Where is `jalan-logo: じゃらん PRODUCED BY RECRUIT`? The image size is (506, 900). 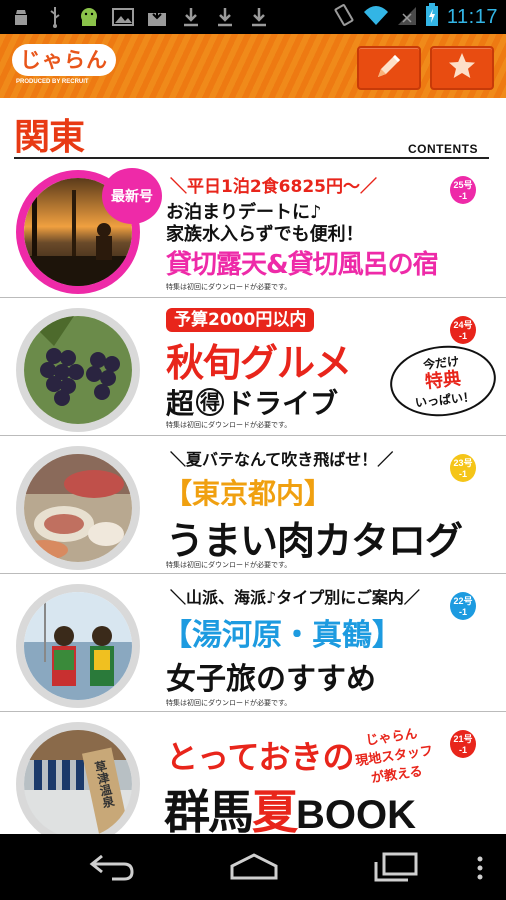 jalan-logo: じゃらん PRODUCED BY RECRUIT is located at coordinates (66, 66).